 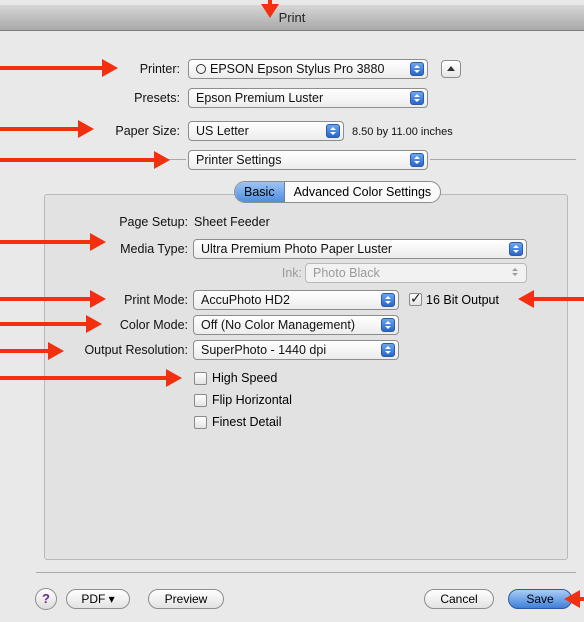 I want to click on section-popup-value: Printer Settings, so click(x=239, y=160).